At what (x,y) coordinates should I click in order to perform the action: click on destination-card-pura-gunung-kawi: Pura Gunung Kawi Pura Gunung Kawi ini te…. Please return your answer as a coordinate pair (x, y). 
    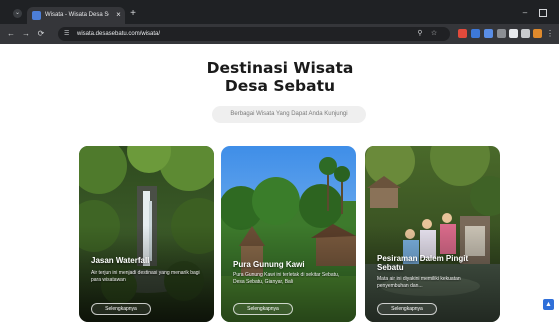
    Looking at the image, I should click on (288, 234).